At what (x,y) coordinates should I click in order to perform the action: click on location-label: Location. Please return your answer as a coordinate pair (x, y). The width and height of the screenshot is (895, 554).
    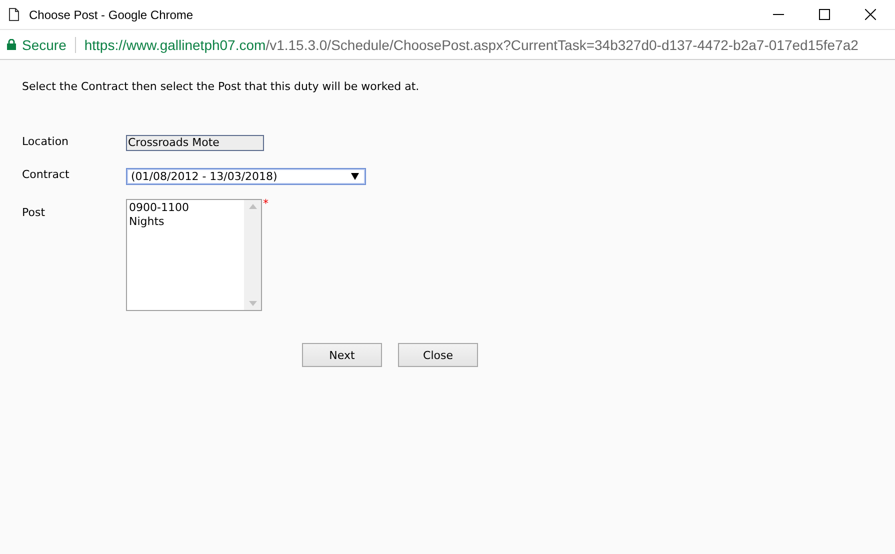
    Looking at the image, I should click on (46, 142).